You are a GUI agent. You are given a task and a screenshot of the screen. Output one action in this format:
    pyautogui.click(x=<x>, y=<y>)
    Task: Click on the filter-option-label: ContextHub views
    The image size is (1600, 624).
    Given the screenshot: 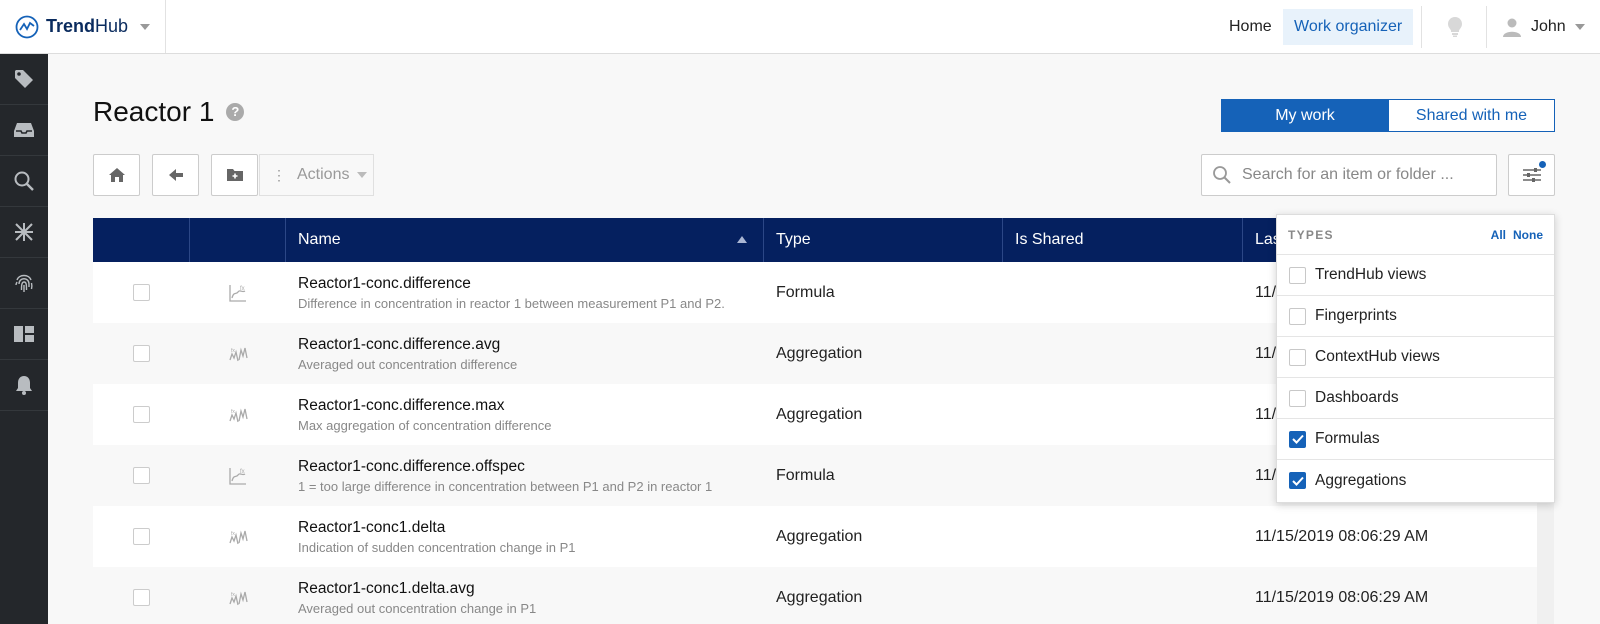 What is the action you would take?
    pyautogui.click(x=1377, y=356)
    